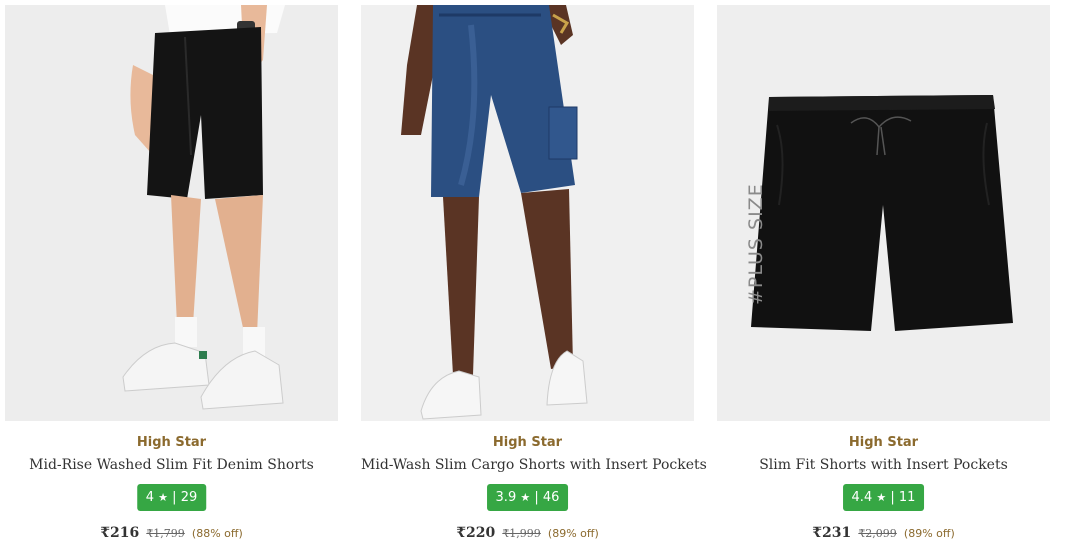  Describe the element at coordinates (217, 533) in the screenshot. I see `discount-percent: (88% off)` at that location.